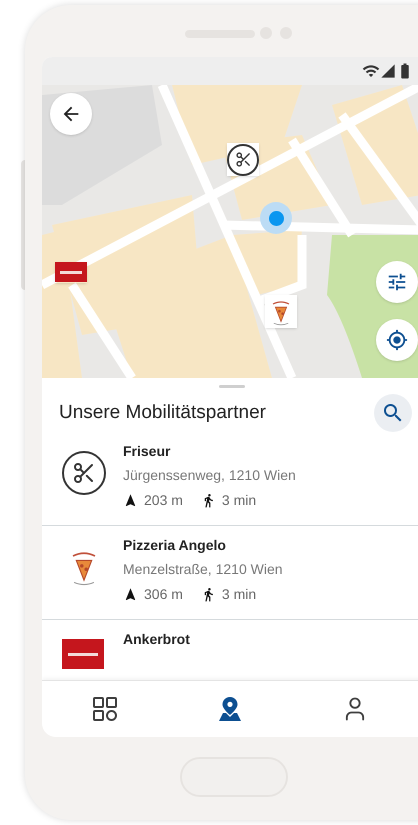 The image size is (418, 825). I want to click on partner-address: Jürgenssenweg, 1210 Wien, so click(209, 475).